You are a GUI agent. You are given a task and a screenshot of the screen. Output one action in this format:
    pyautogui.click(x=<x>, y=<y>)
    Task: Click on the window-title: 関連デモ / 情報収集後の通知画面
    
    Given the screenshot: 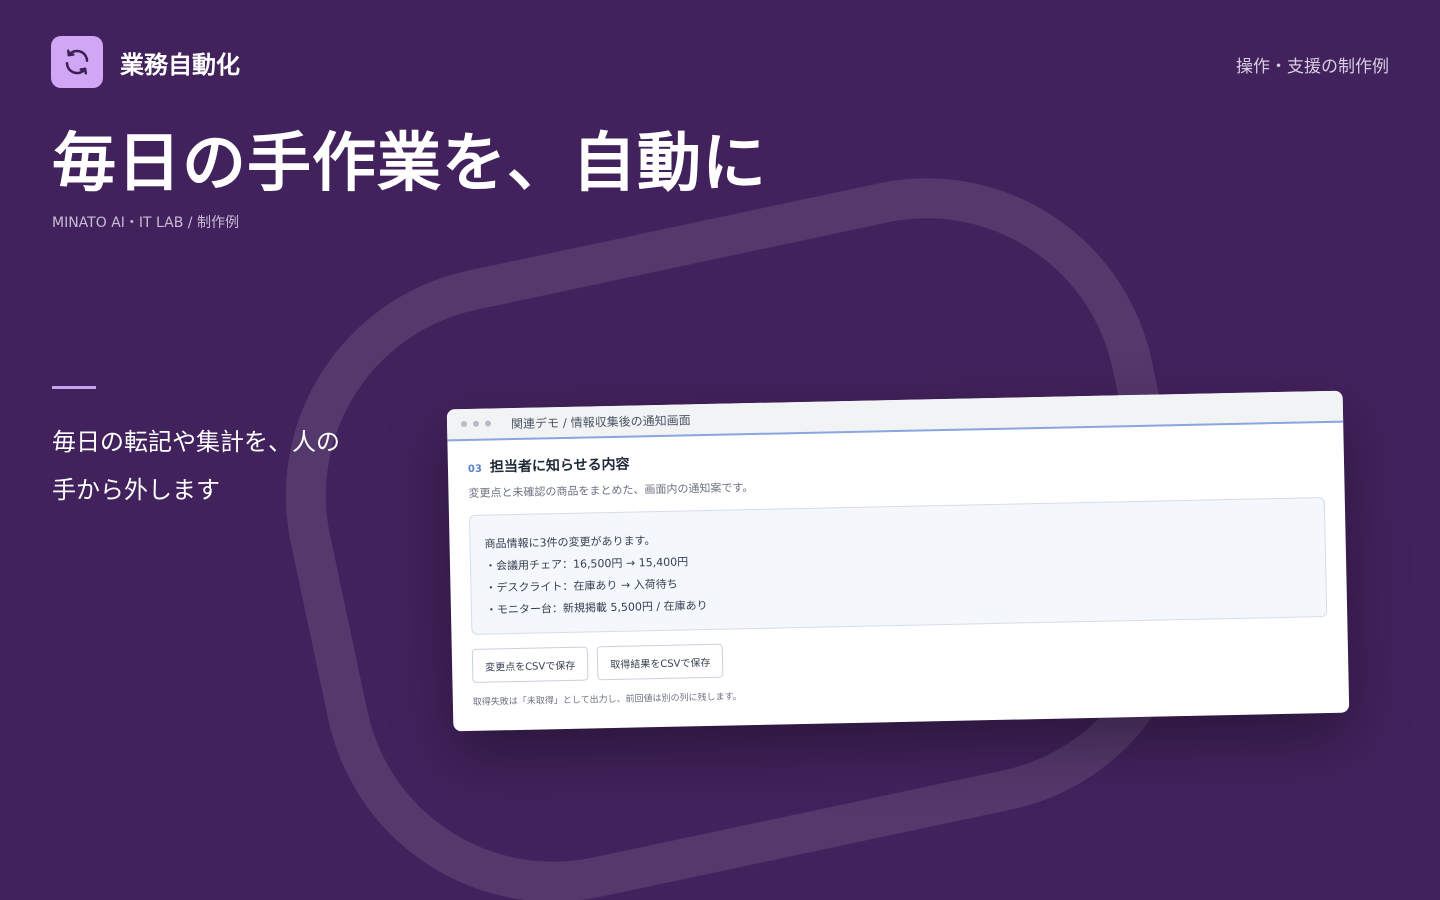 What is the action you would take?
    pyautogui.click(x=600, y=421)
    